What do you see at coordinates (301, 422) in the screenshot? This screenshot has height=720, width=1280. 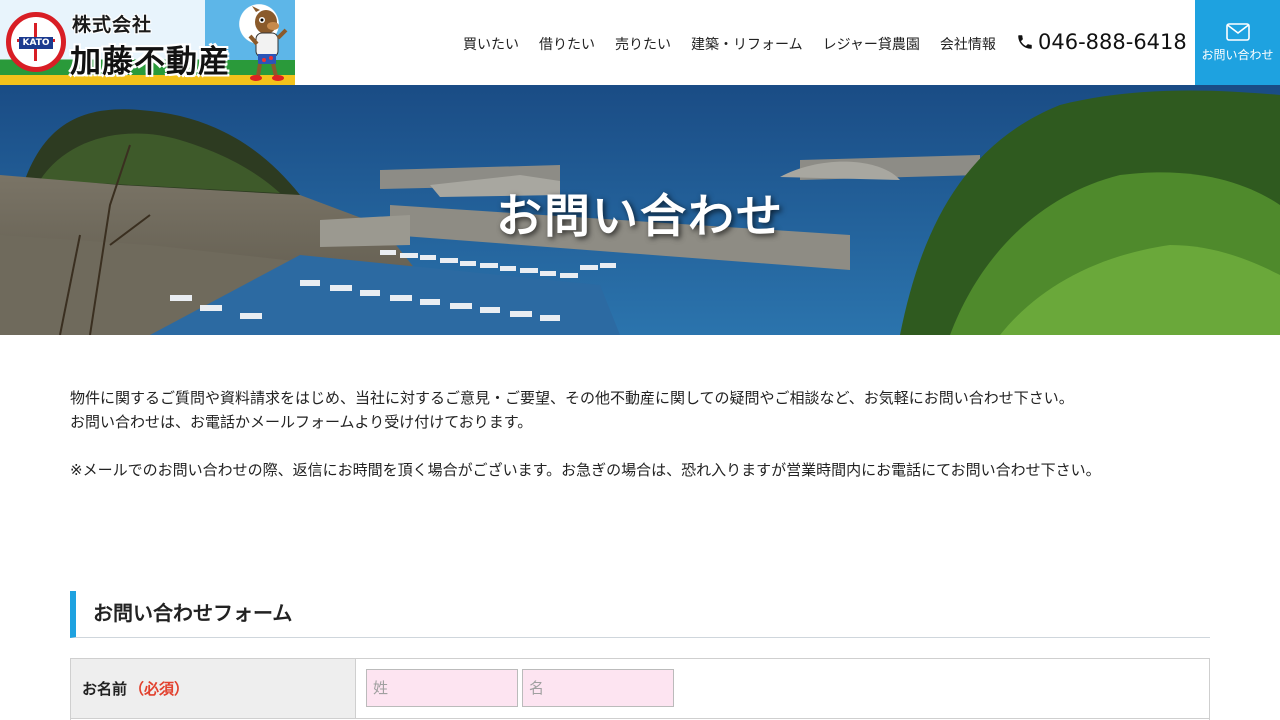 I see `intro-line-2: お問い合わせは、お電話かメールフォームより受け付けております。` at bounding box center [301, 422].